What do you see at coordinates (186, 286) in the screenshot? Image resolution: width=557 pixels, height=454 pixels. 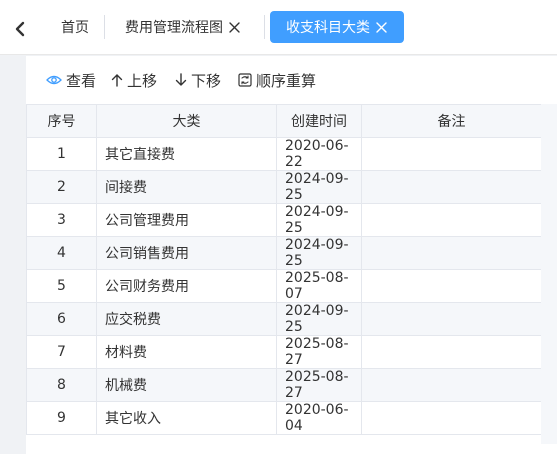 I see `category-name: 公司财务费用` at bounding box center [186, 286].